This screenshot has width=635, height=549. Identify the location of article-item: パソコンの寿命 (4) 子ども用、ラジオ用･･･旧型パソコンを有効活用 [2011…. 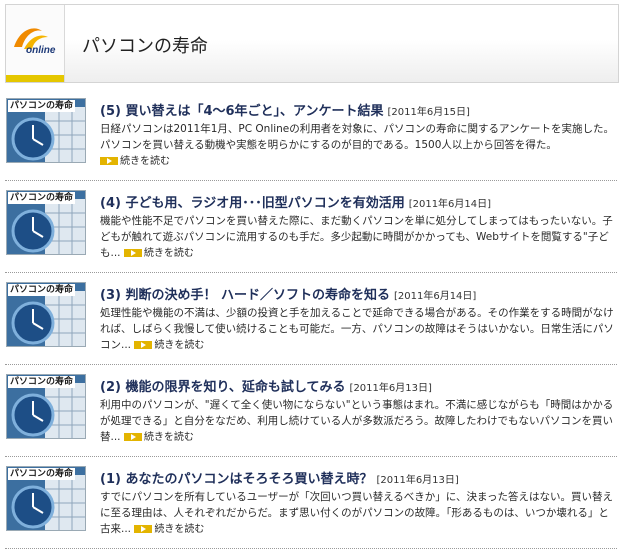
(311, 231).